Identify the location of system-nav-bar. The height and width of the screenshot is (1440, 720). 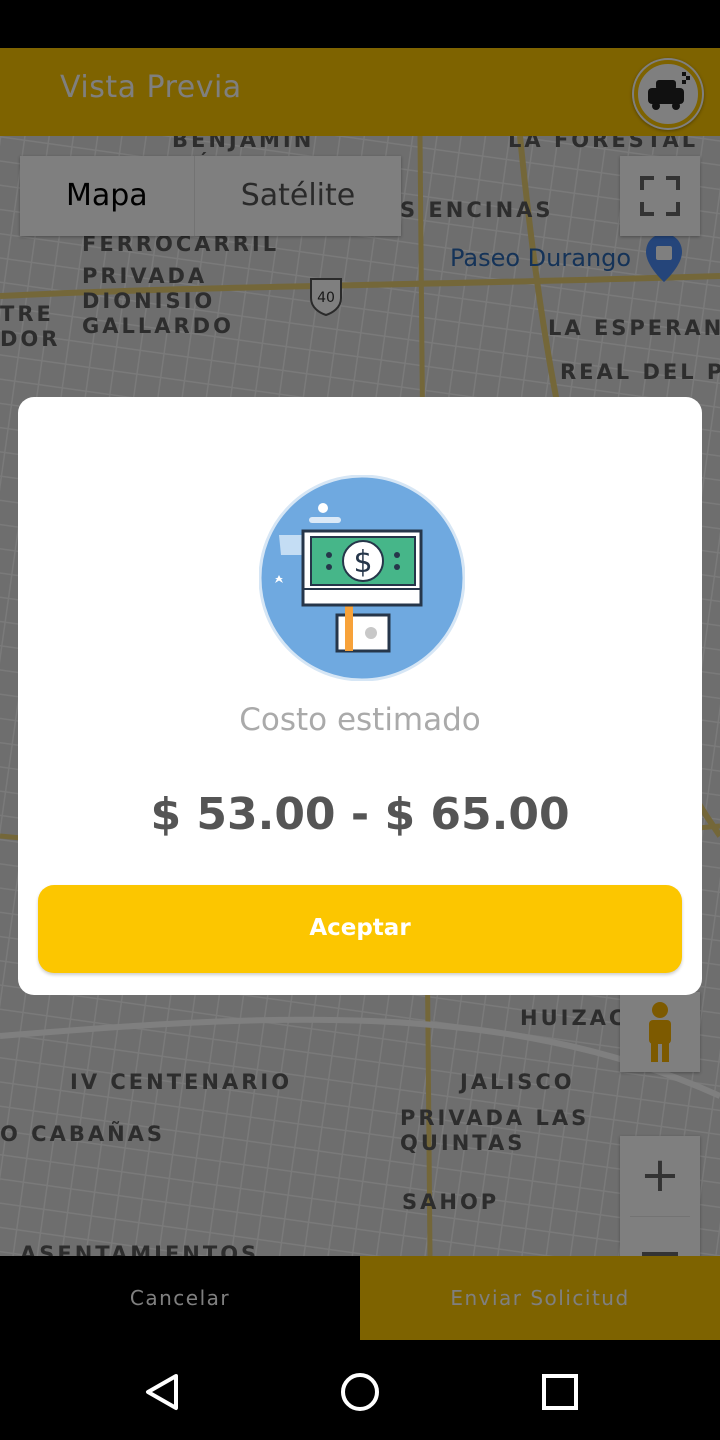
(360, 1392).